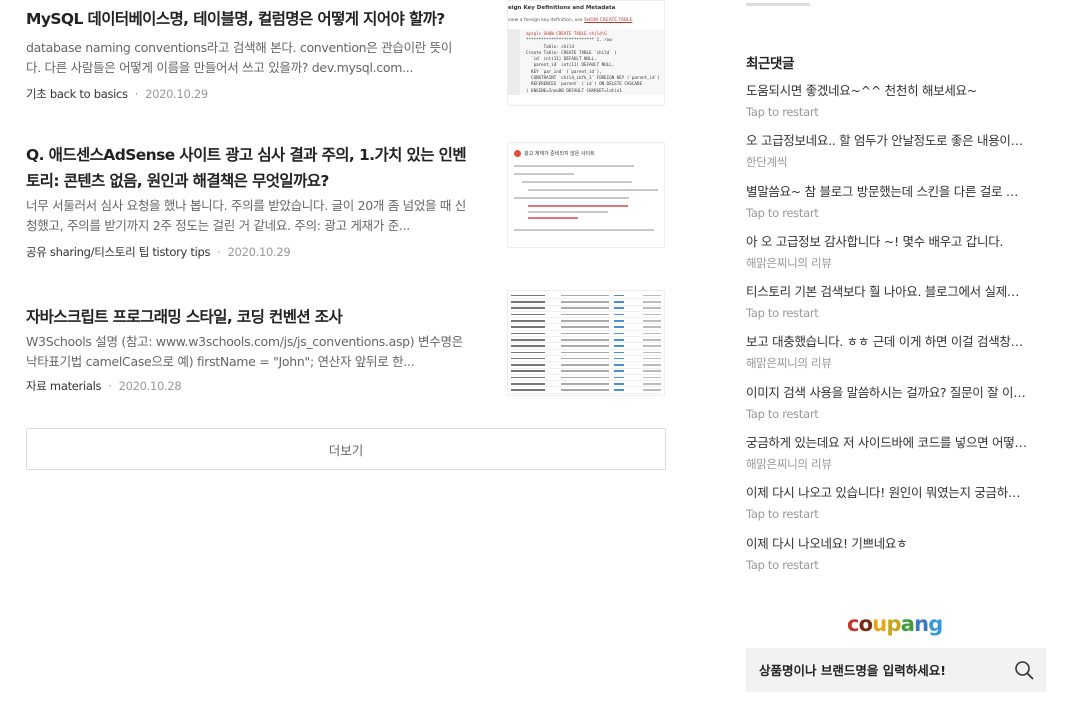 This screenshot has width=1076, height=719. Describe the element at coordinates (921, 624) in the screenshot. I see `coupang-logo-letter: n` at that location.